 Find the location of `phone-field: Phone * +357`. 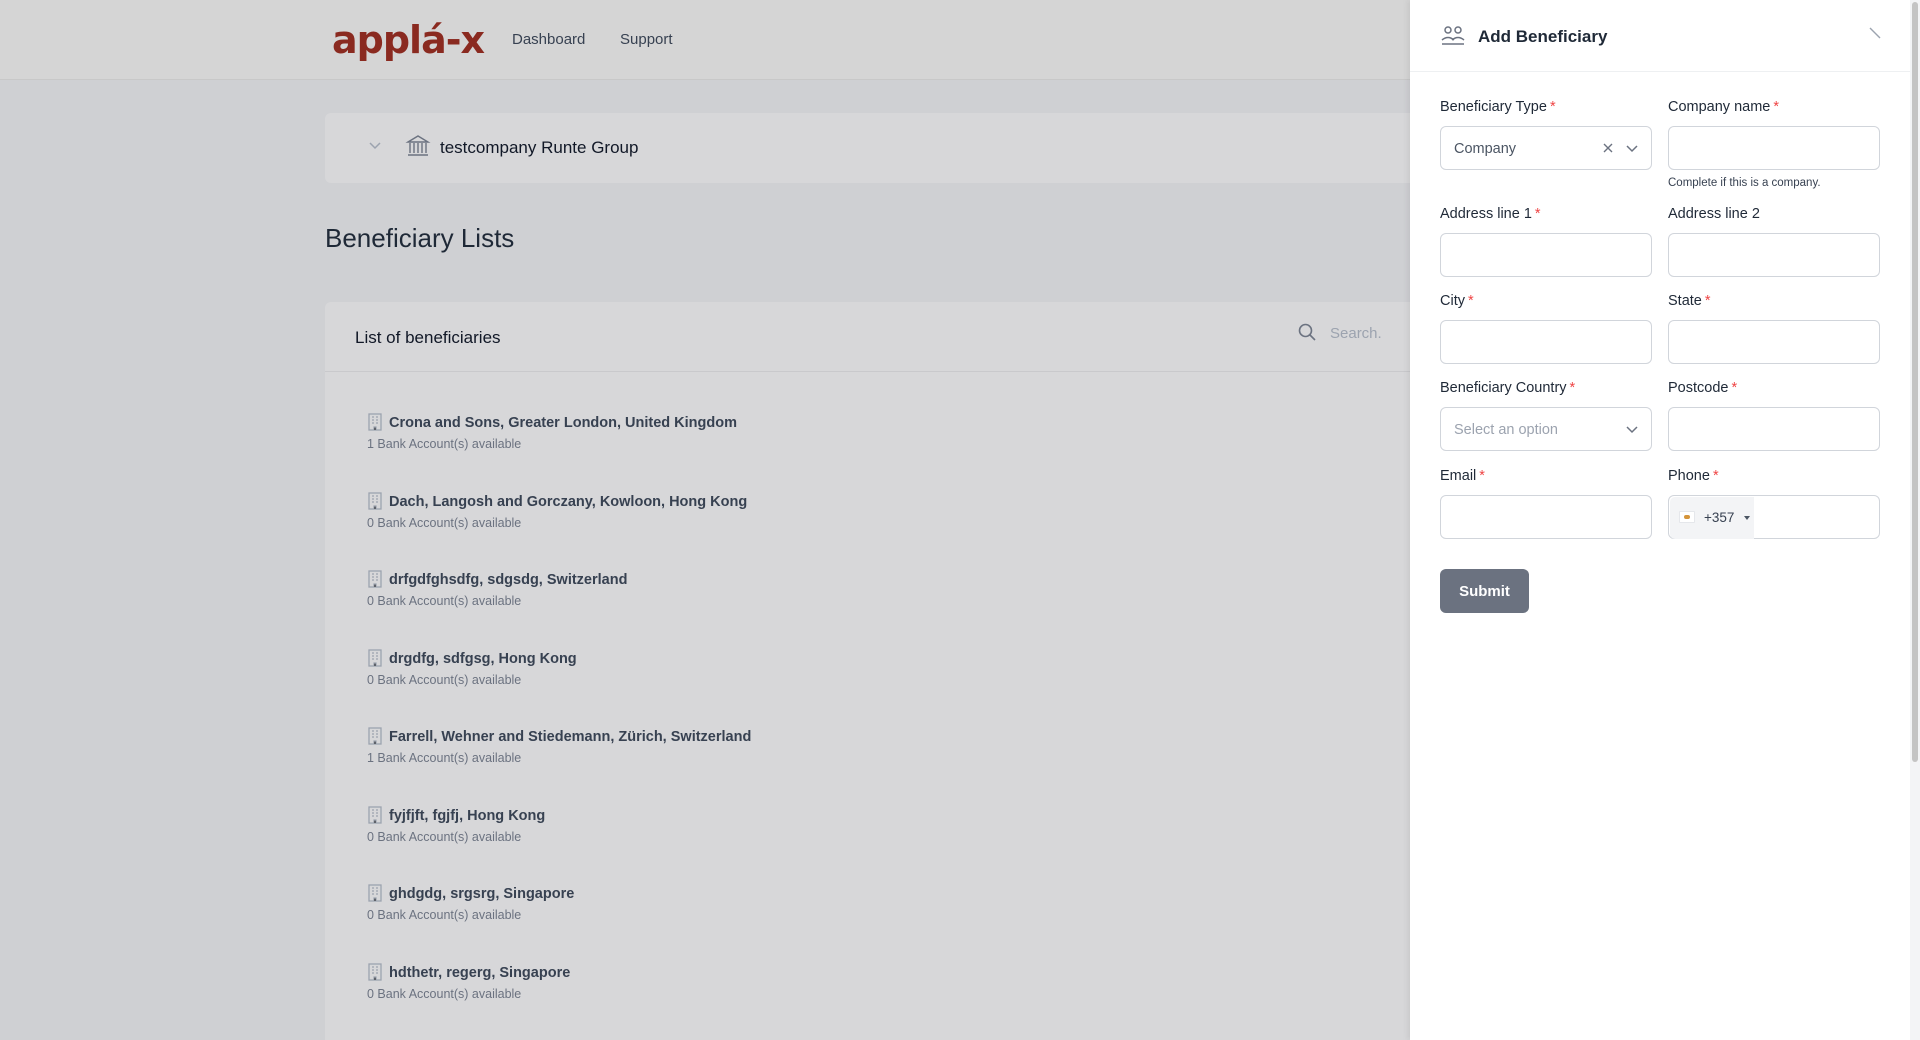

phone-field: Phone * +357 is located at coordinates (1774, 503).